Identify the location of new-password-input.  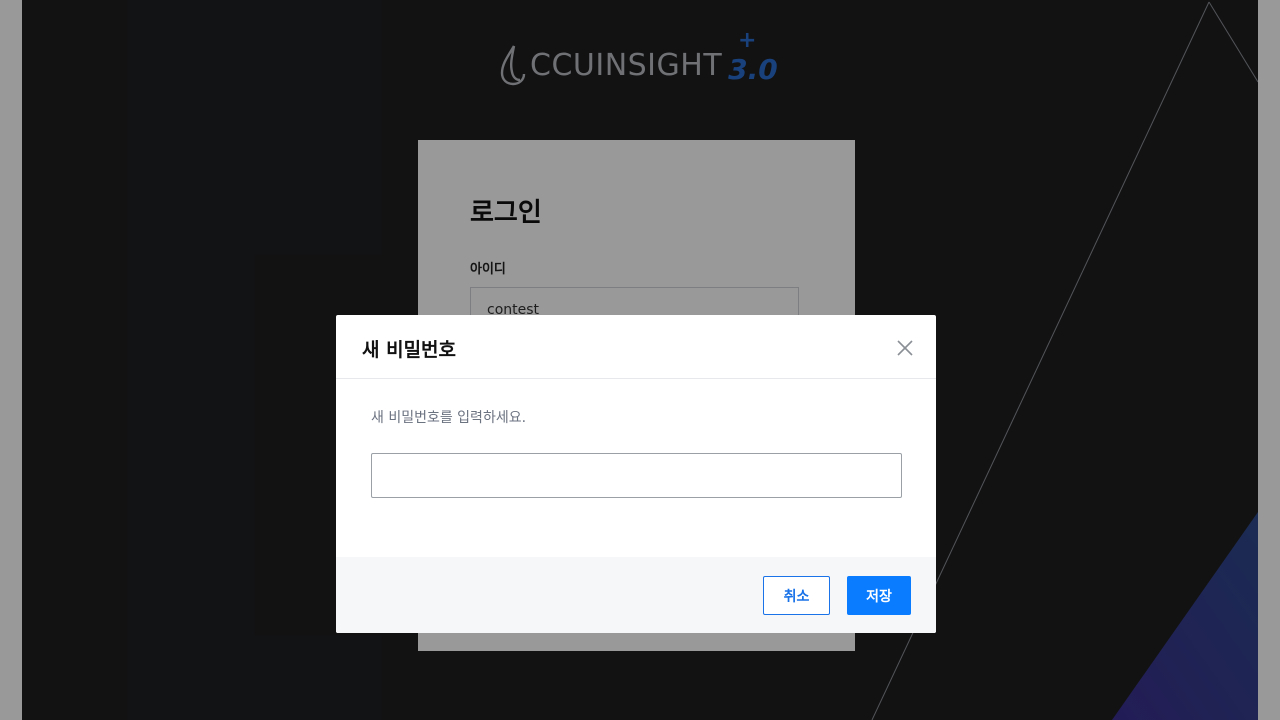
(636, 475).